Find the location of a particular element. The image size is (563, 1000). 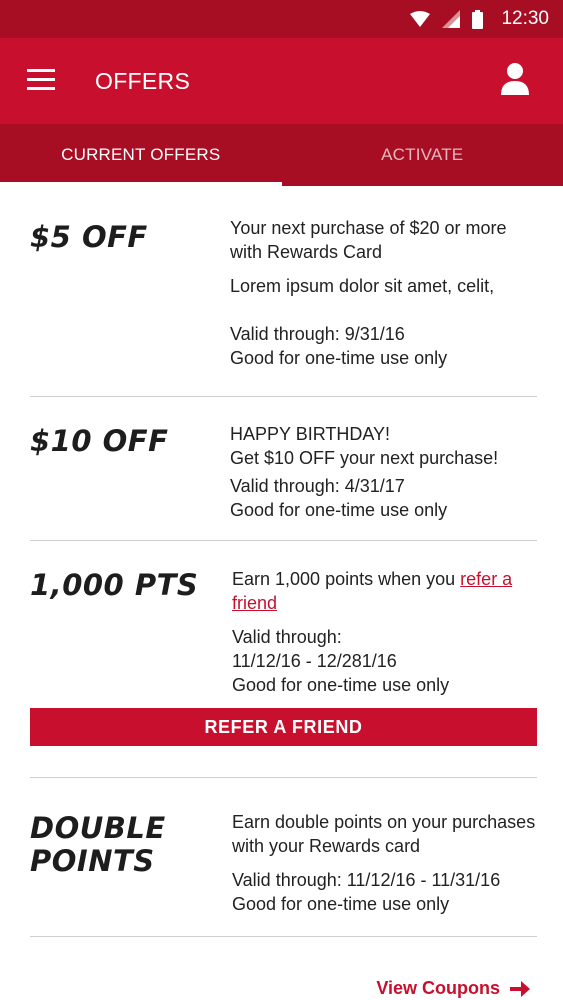

offer-title-line: POINTS is located at coordinates (92, 861).